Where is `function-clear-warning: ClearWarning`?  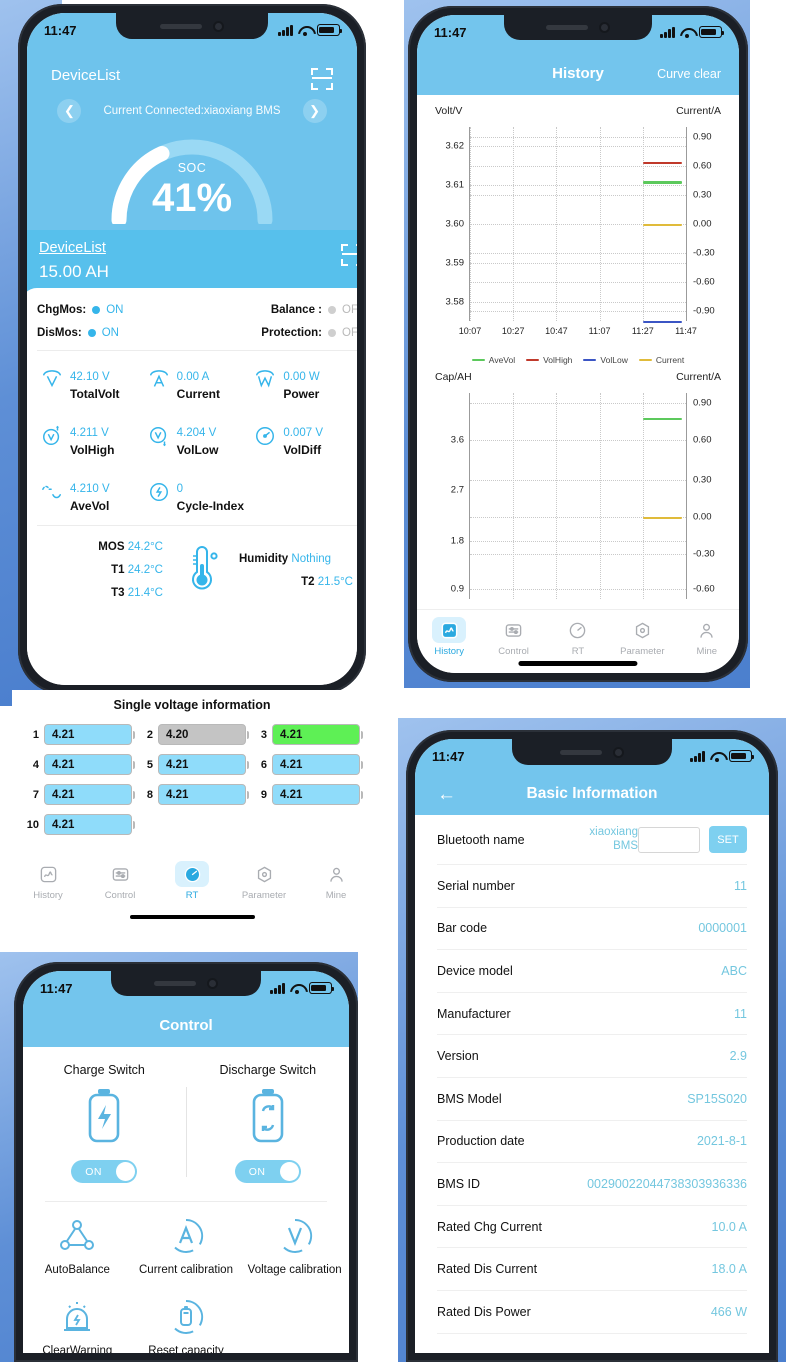 function-clear-warning: ClearWarning is located at coordinates (77, 1325).